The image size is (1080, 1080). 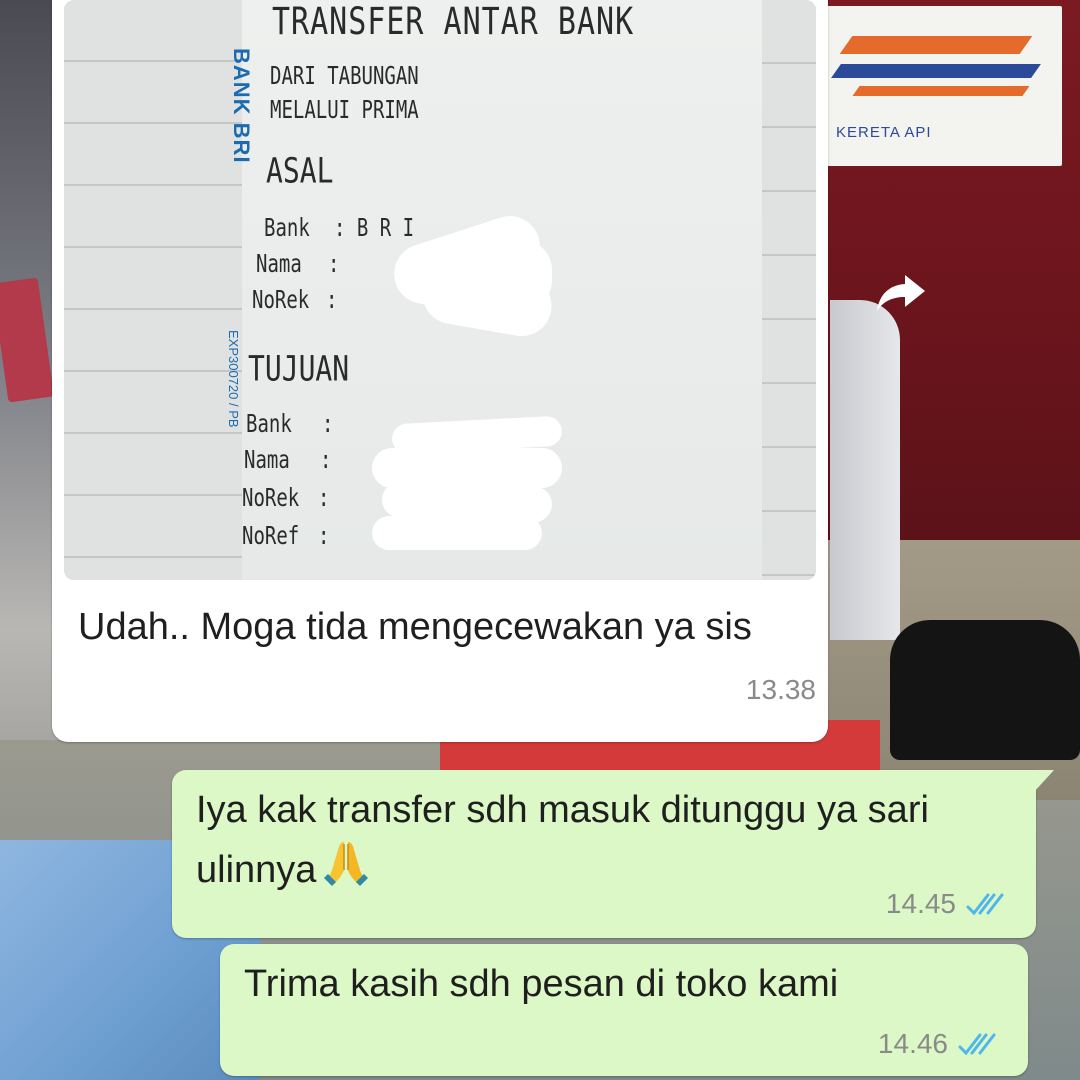 I want to click on outgoing-message-bubble: Trima kasih sdh pesan di toko kami 14.46, so click(x=624, y=1010).